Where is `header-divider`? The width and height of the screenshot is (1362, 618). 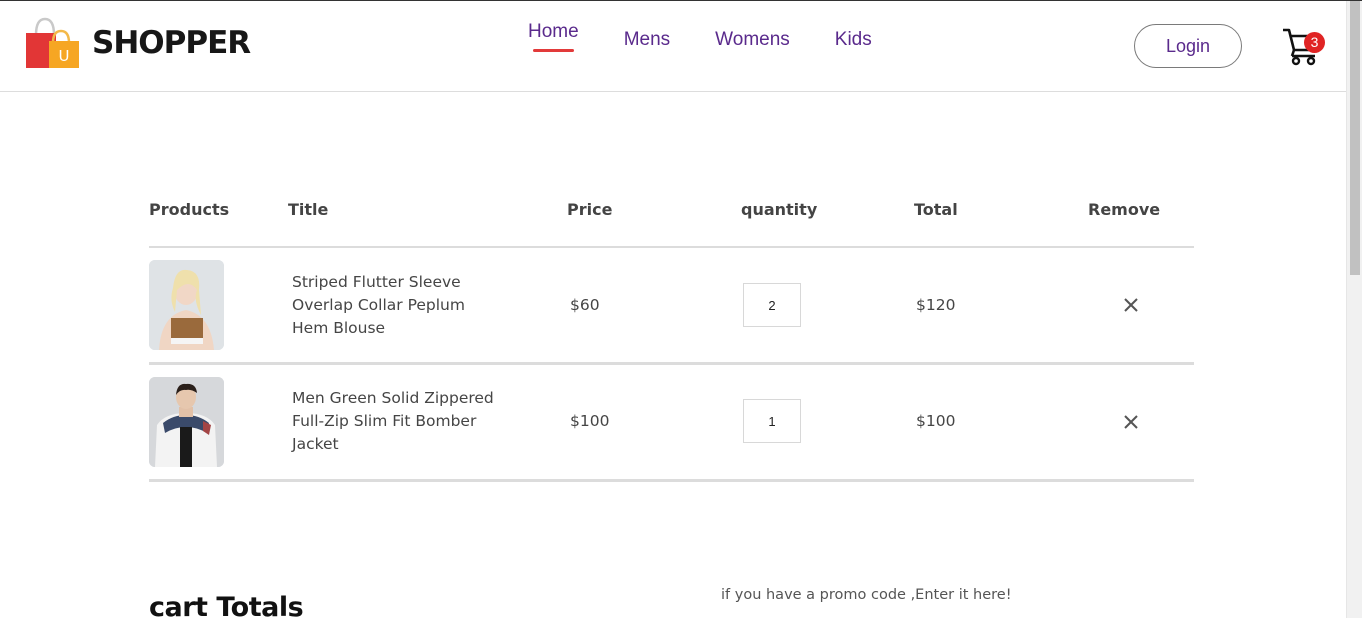
header-divider is located at coordinates (671, 247).